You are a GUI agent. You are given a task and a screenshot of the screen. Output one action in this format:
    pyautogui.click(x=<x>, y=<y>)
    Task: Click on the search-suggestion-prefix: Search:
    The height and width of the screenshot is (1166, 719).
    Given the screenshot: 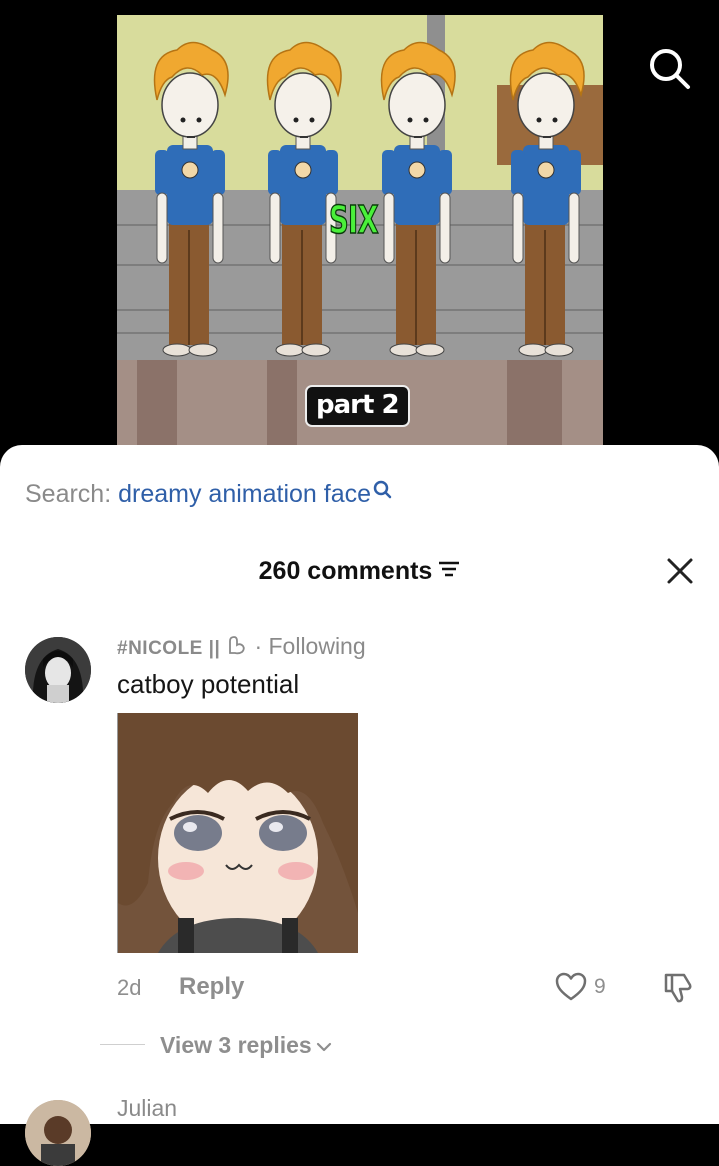 What is the action you would take?
    pyautogui.click(x=68, y=494)
    